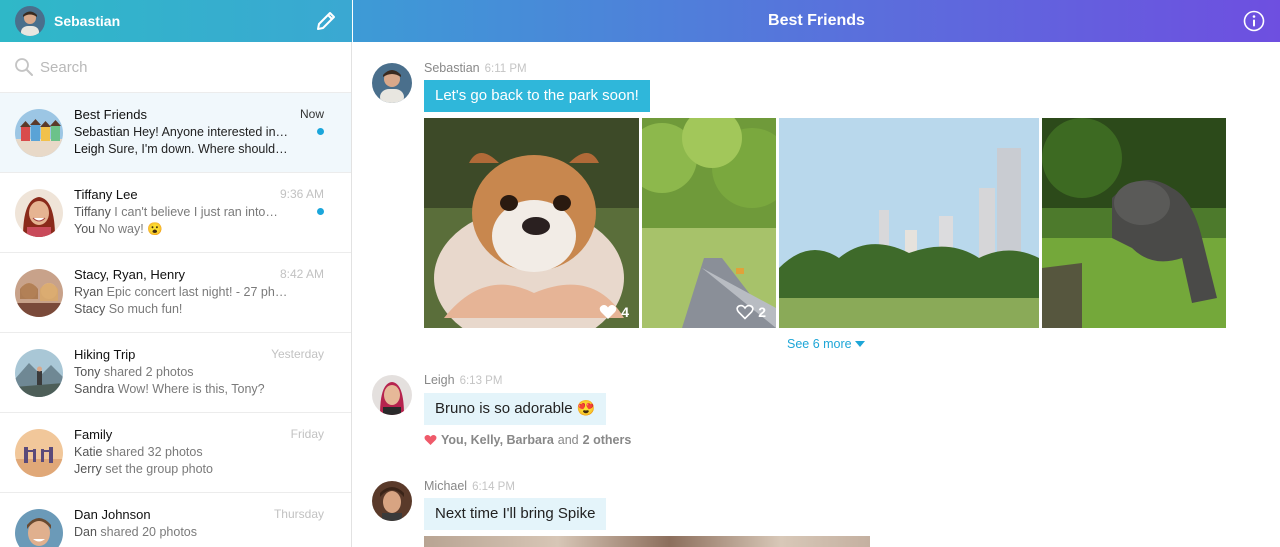 The image size is (1280, 547). I want to click on conversation-time: Yesterday, so click(297, 354).